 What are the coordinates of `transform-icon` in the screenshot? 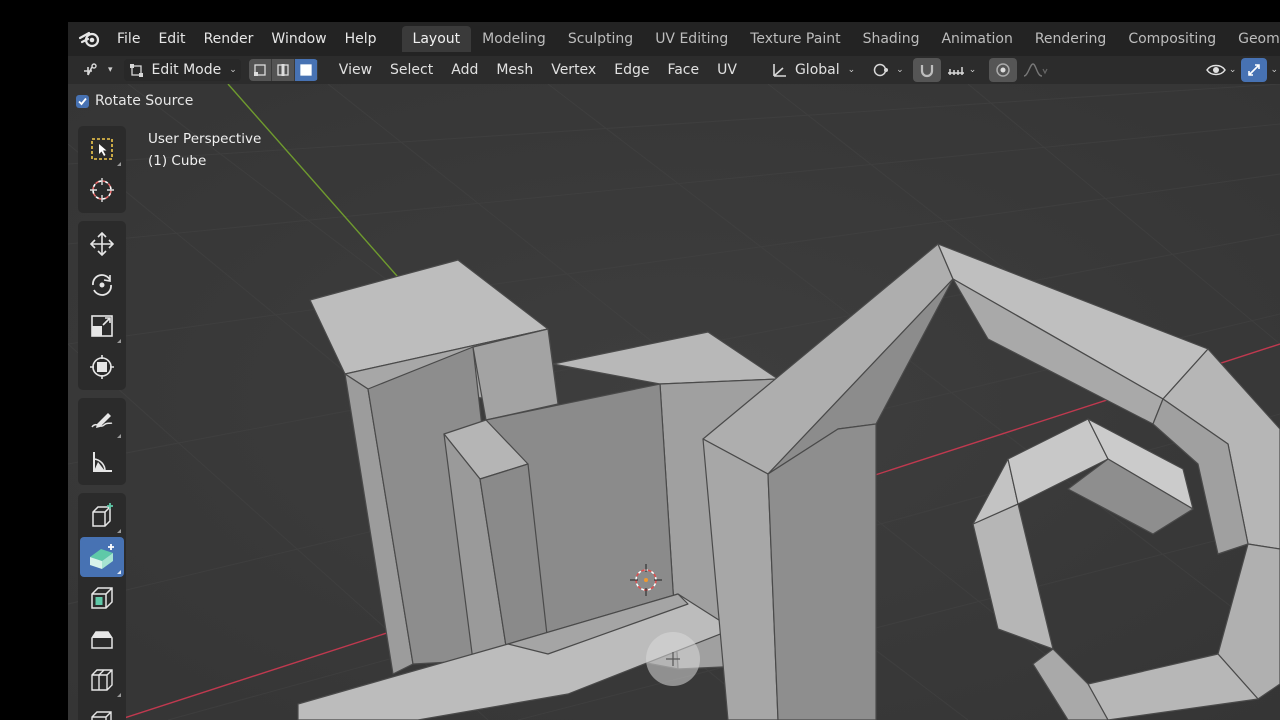 It's located at (102, 367).